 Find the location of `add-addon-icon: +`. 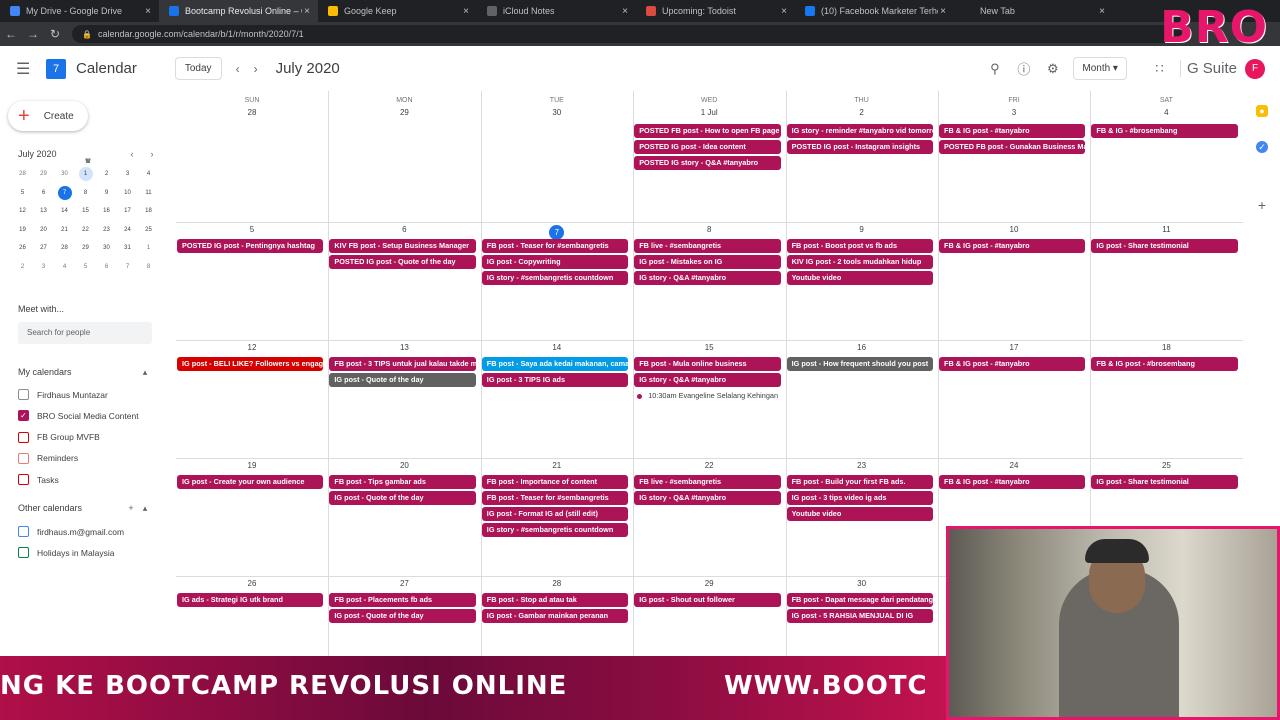

add-addon-icon: + is located at coordinates (1262, 205).